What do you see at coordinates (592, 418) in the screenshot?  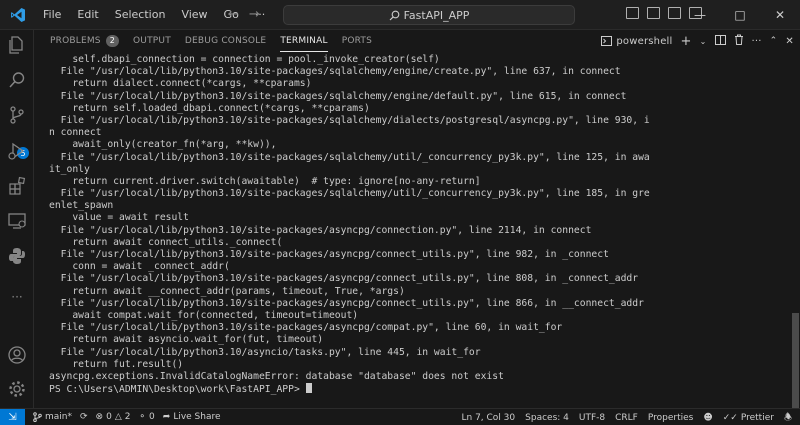 I see `encoding: UTF-8` at bounding box center [592, 418].